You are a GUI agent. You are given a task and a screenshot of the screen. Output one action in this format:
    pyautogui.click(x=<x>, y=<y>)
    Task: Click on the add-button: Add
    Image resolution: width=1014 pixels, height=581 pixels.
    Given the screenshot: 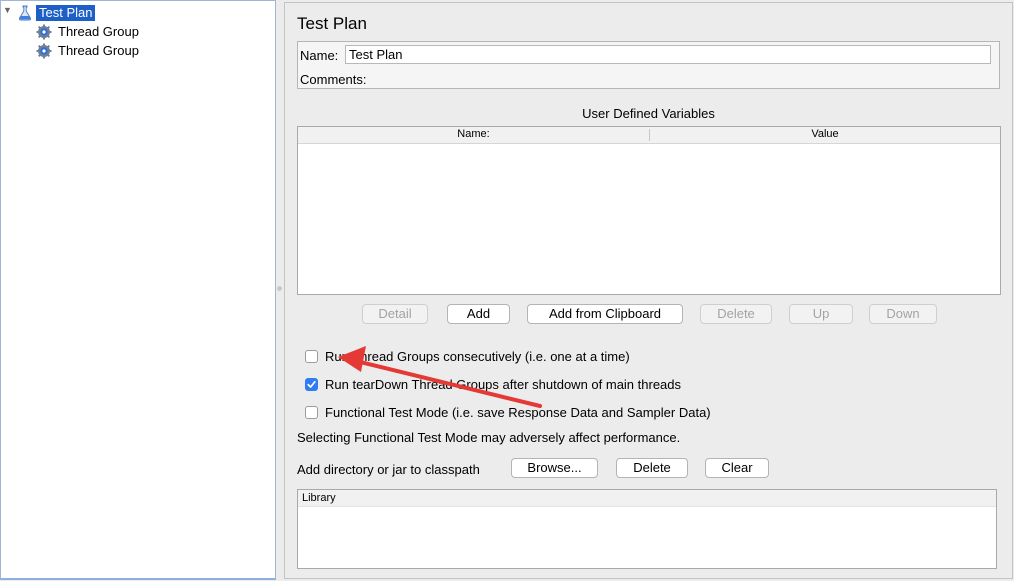 What is the action you would take?
    pyautogui.click(x=478, y=314)
    